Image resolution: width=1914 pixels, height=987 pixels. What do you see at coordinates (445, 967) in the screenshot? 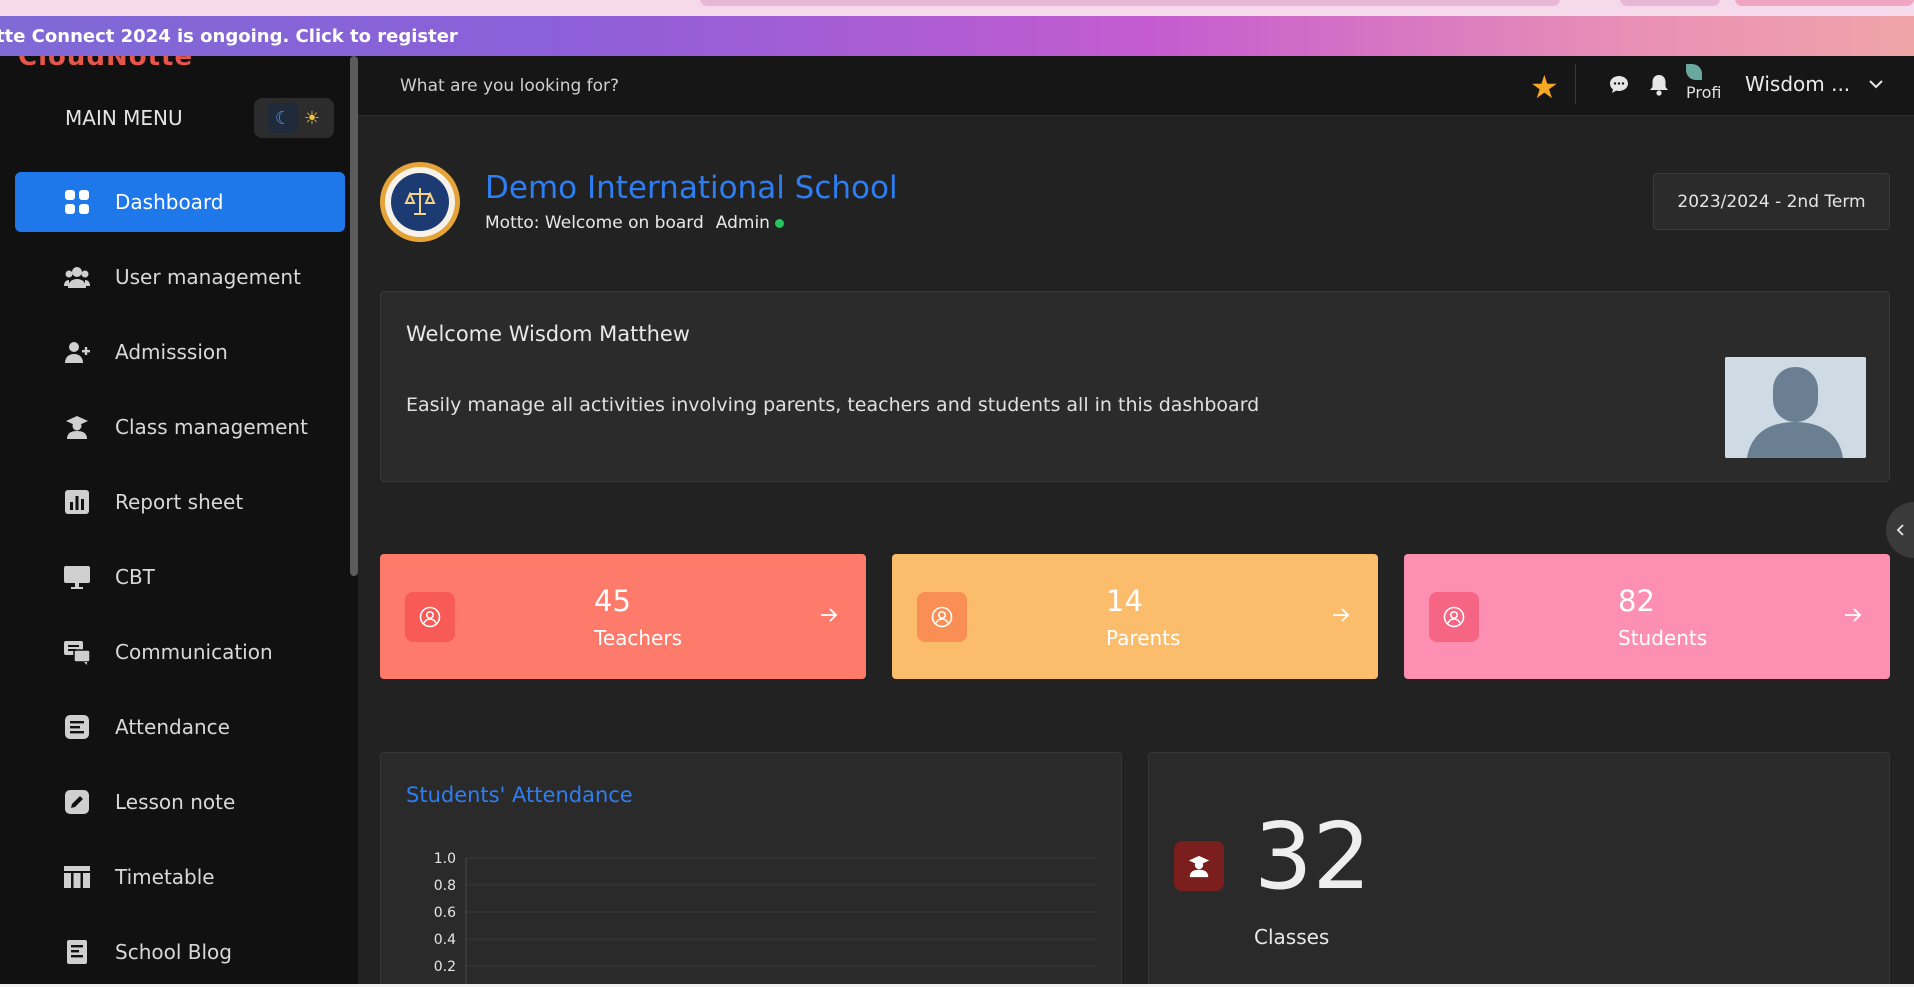
I see `y-tick-label: 0.2` at bounding box center [445, 967].